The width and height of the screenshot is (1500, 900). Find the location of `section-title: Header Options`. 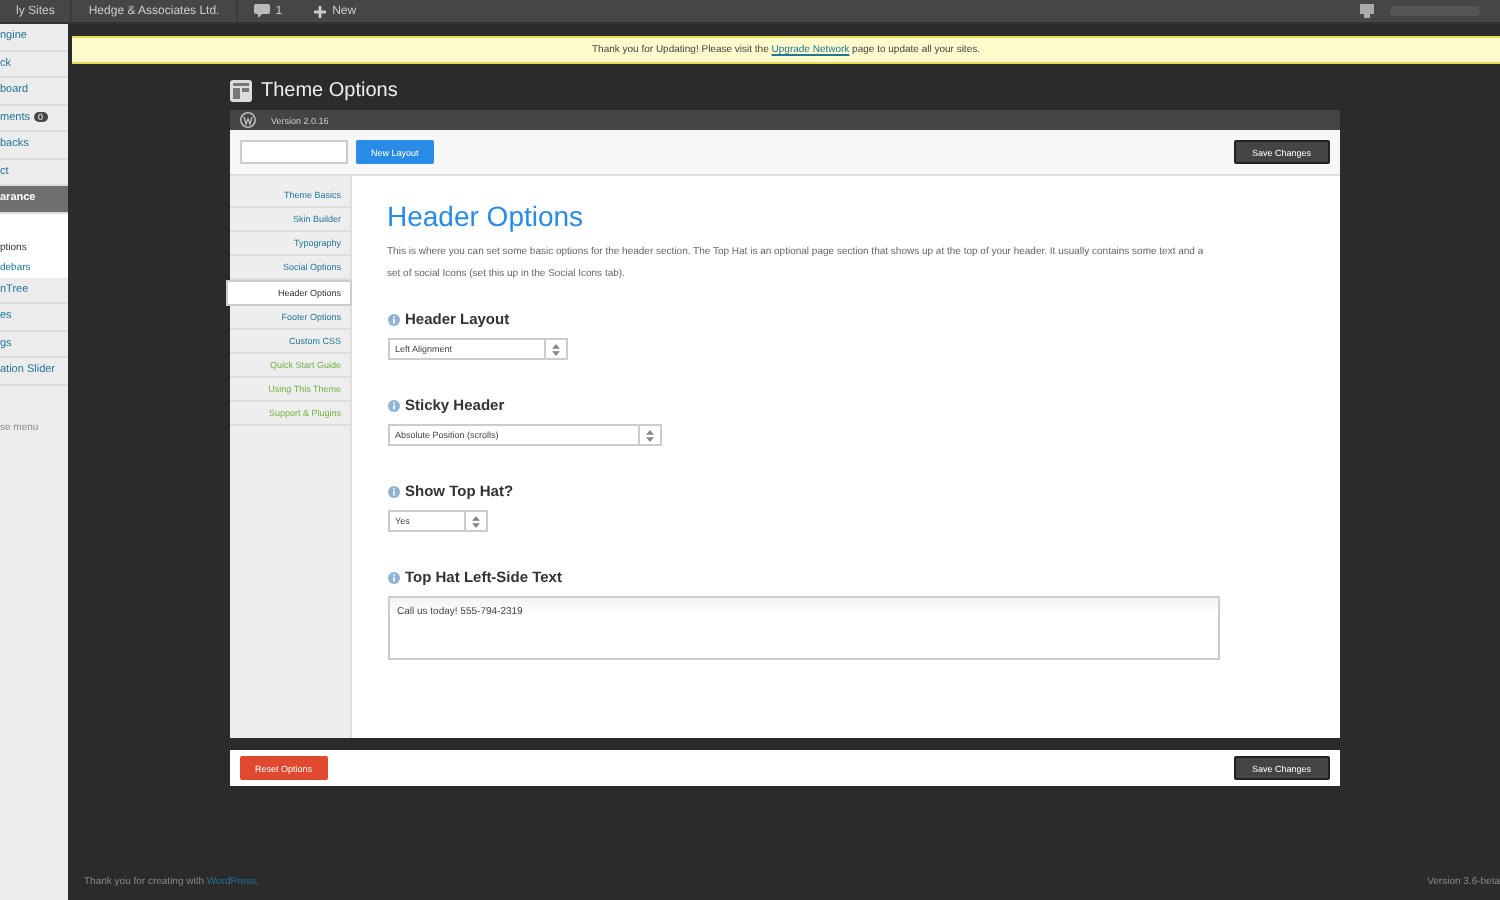

section-title: Header Options is located at coordinates (486, 216).